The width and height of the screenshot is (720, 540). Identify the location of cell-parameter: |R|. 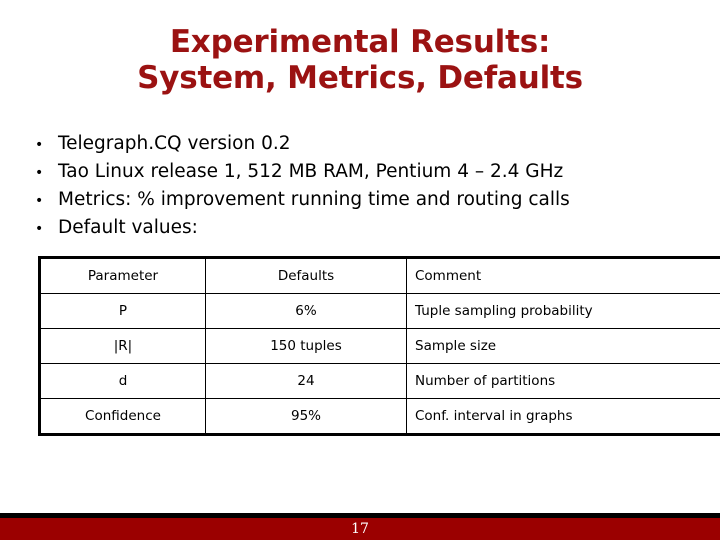
(122, 346).